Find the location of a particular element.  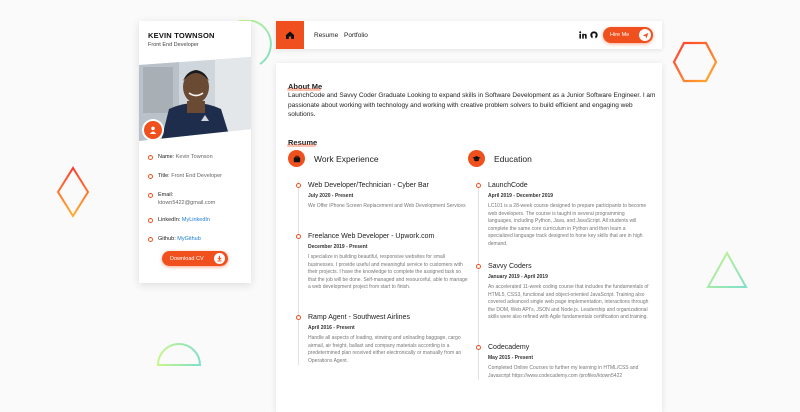

profile-user-icon is located at coordinates (153, 130).